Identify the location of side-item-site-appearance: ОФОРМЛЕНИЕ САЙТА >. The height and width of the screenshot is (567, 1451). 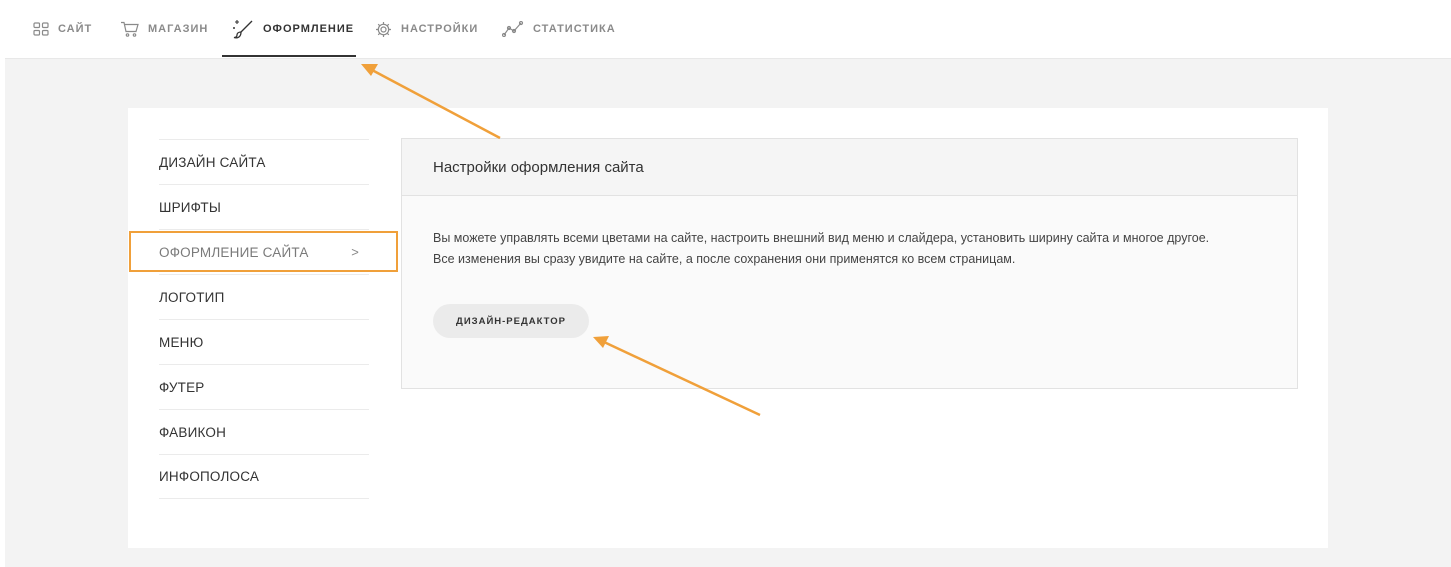
(264, 251).